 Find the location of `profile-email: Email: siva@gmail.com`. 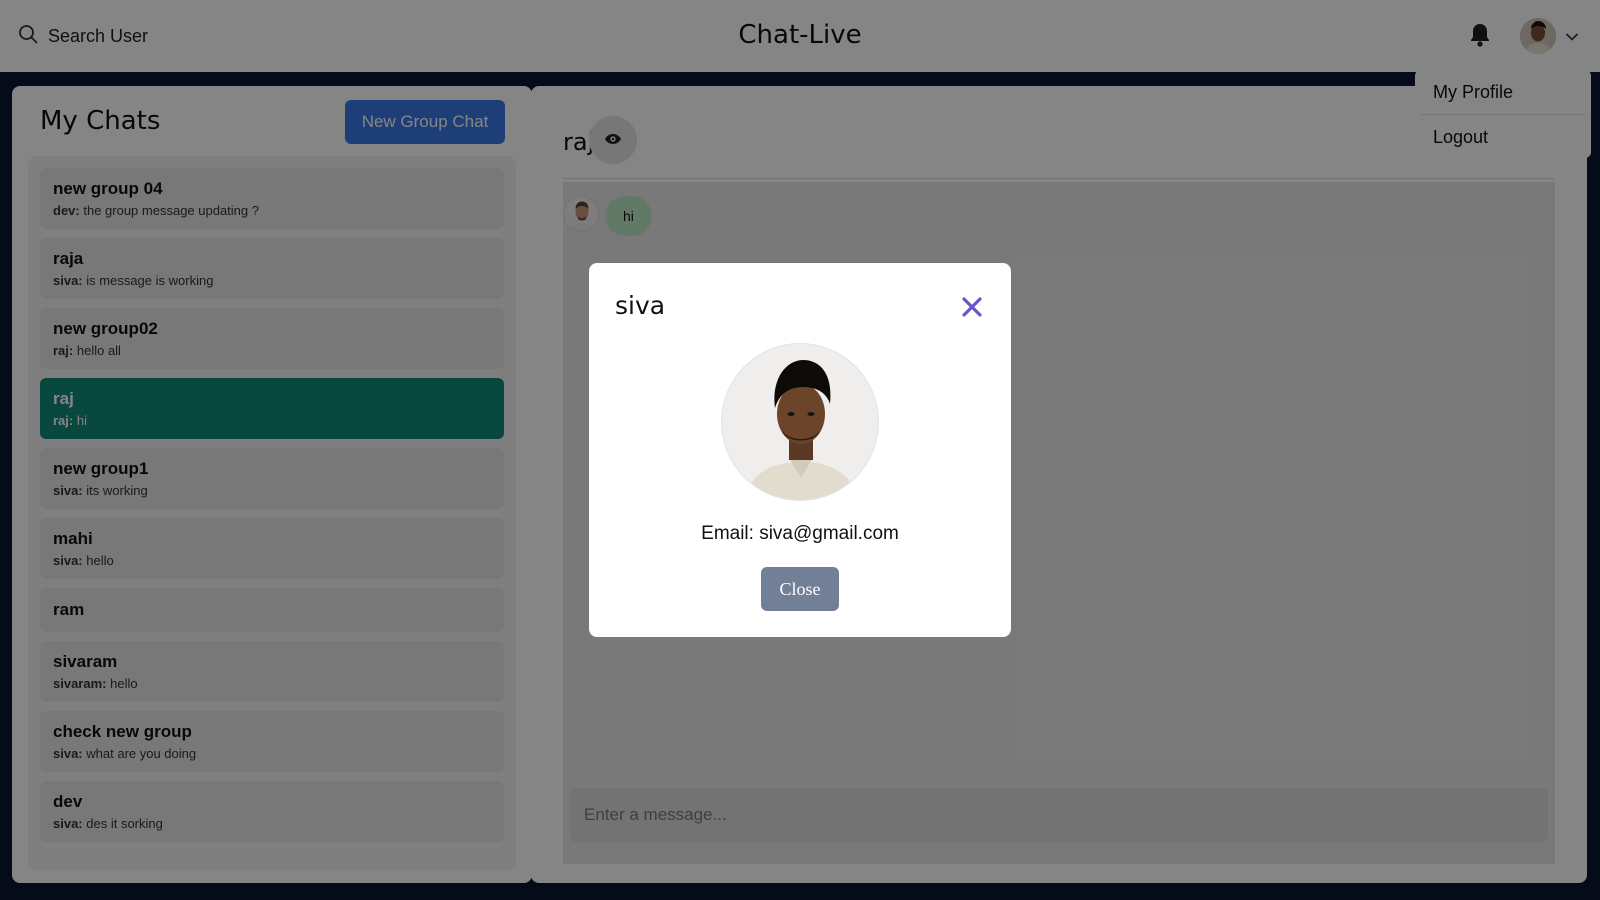

profile-email: Email: siva@gmail.com is located at coordinates (800, 533).